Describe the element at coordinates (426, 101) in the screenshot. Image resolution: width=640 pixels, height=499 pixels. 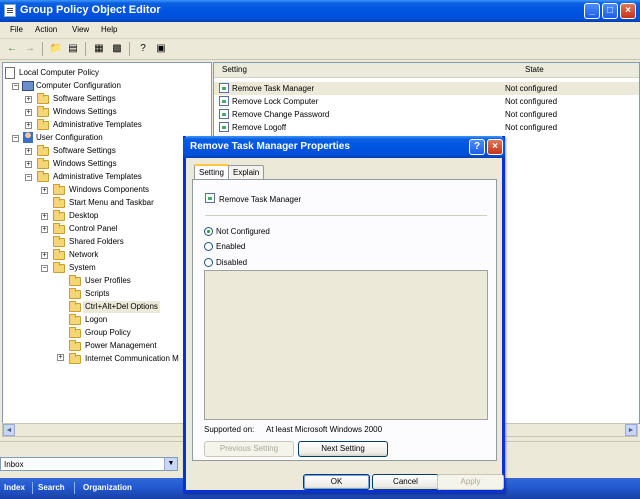
I see `list-row: Remove Lock Computer Not configured` at that location.